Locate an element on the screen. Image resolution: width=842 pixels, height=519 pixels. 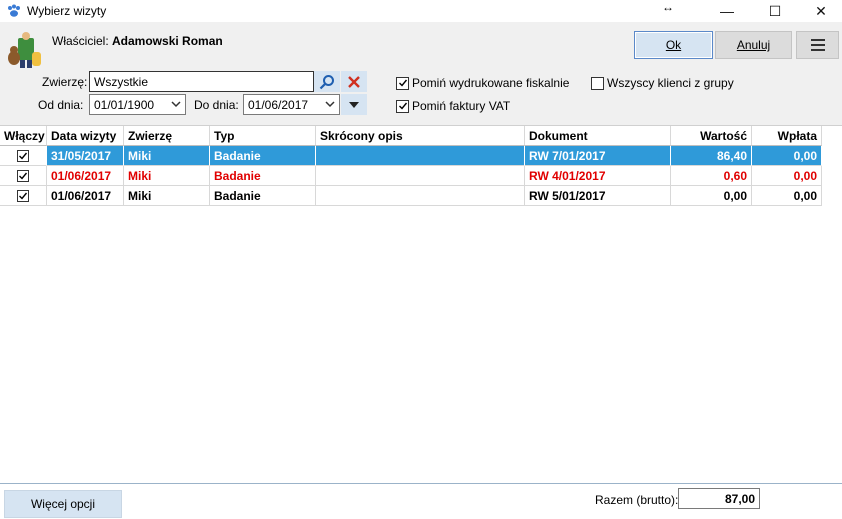
option-label: Pomiń wydrukowane fiskalnie is located at coordinates (491, 83).